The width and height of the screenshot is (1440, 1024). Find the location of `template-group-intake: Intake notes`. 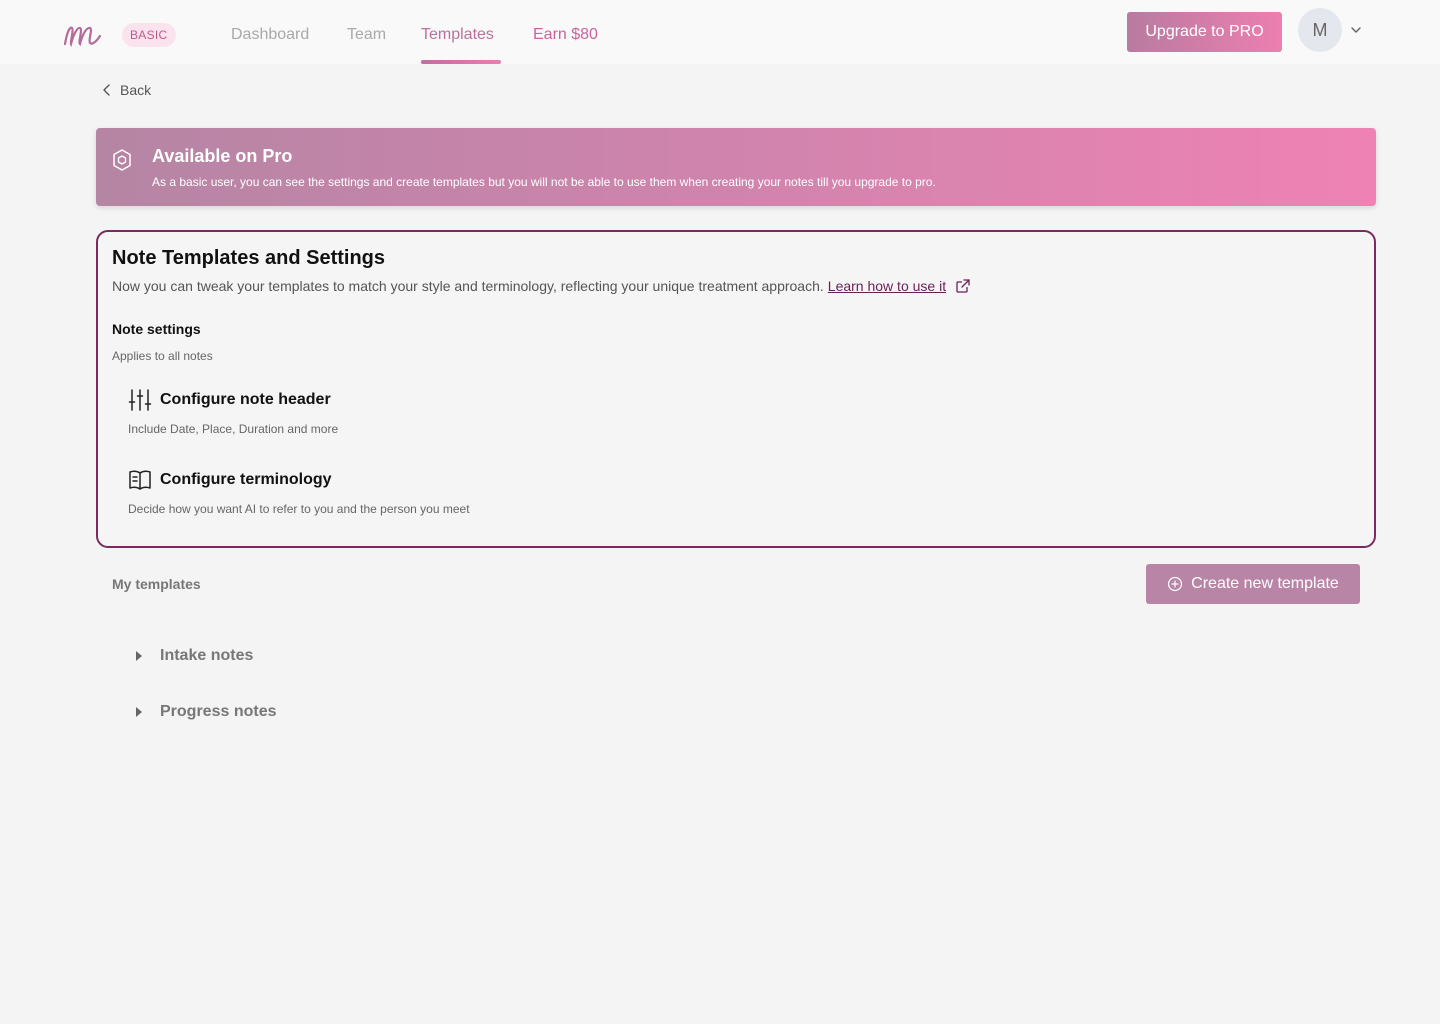

template-group-intake: Intake notes is located at coordinates (191, 656).